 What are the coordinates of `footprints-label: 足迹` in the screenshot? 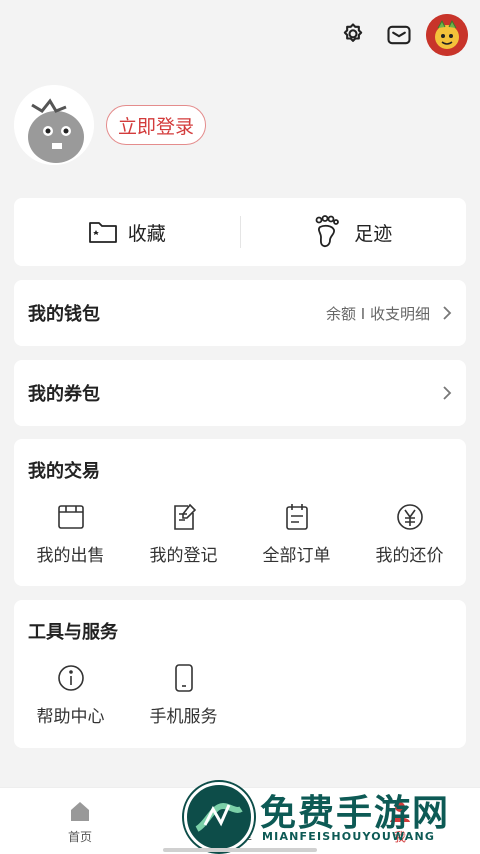 It's located at (373, 233).